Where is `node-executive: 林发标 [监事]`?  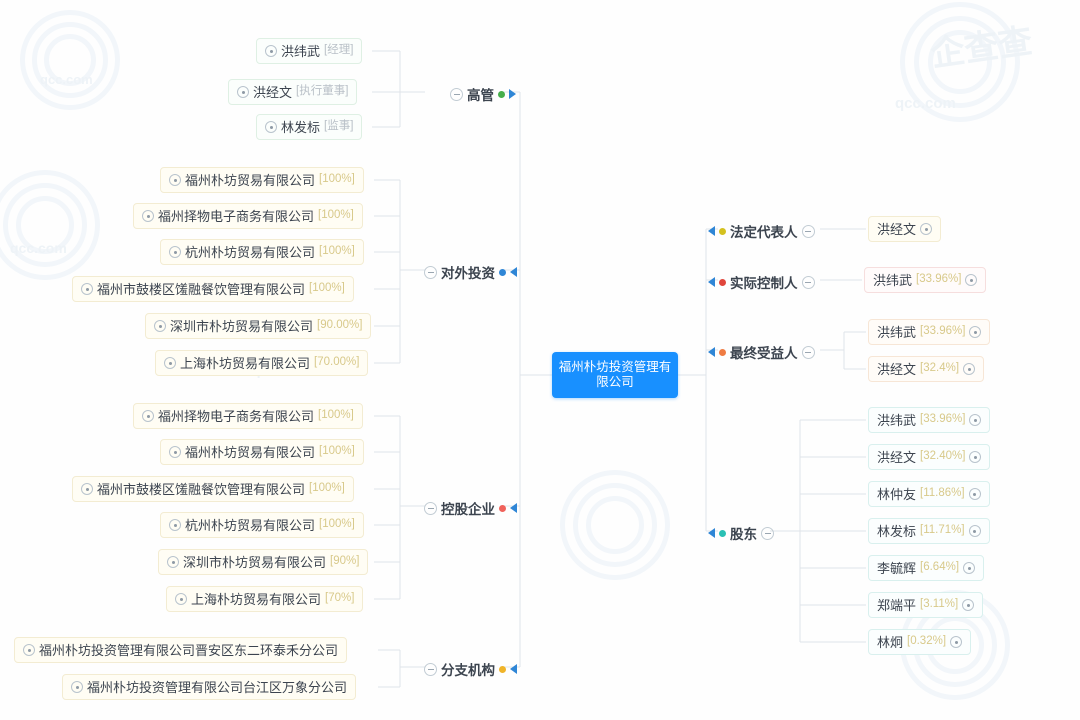
node-executive: 林发标 [监事] is located at coordinates (309, 127).